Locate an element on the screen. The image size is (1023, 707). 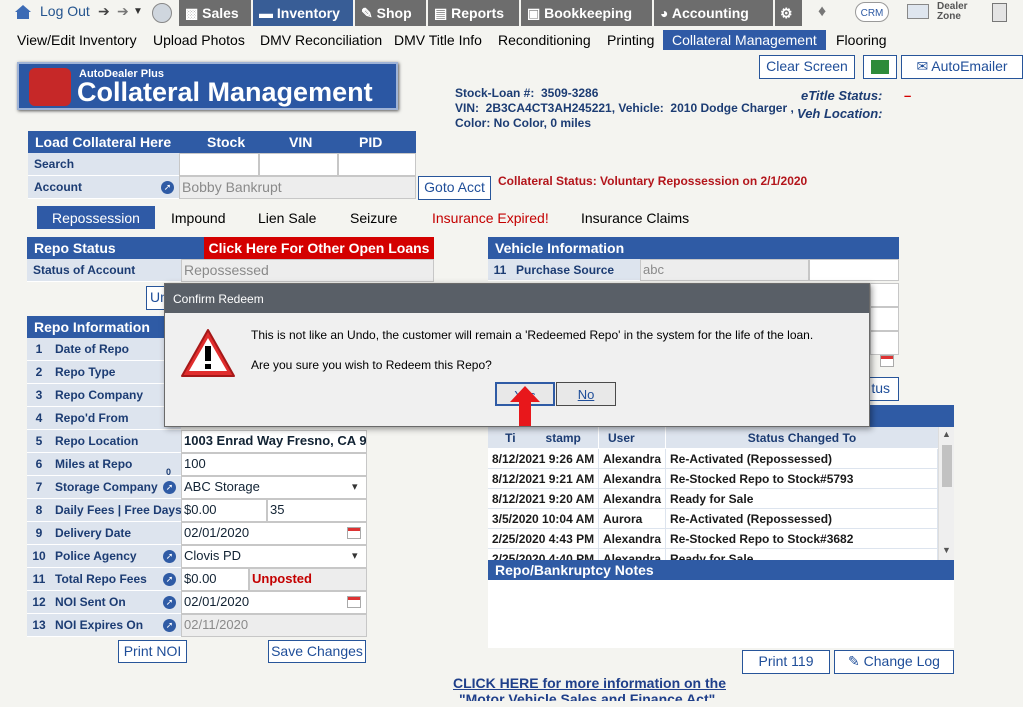
tab-lien-sale: Lien Sale is located at coordinates (287, 217).